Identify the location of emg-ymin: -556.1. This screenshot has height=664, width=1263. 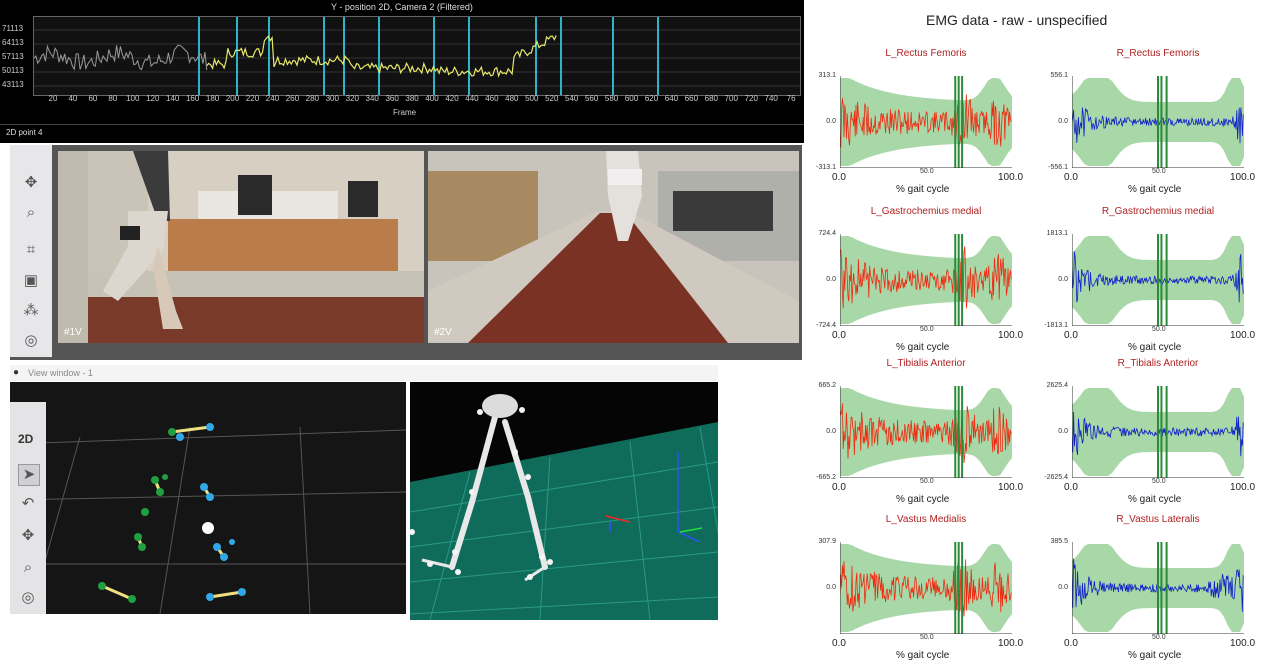
(1058, 167).